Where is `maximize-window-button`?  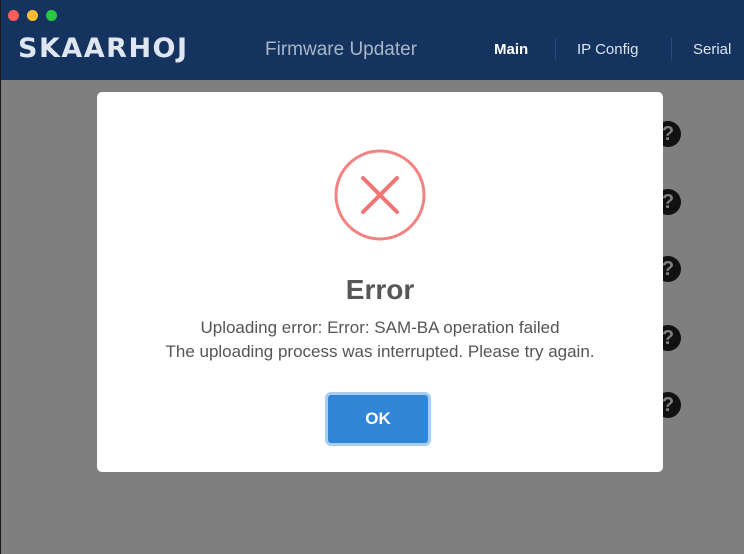 maximize-window-button is located at coordinates (51, 15).